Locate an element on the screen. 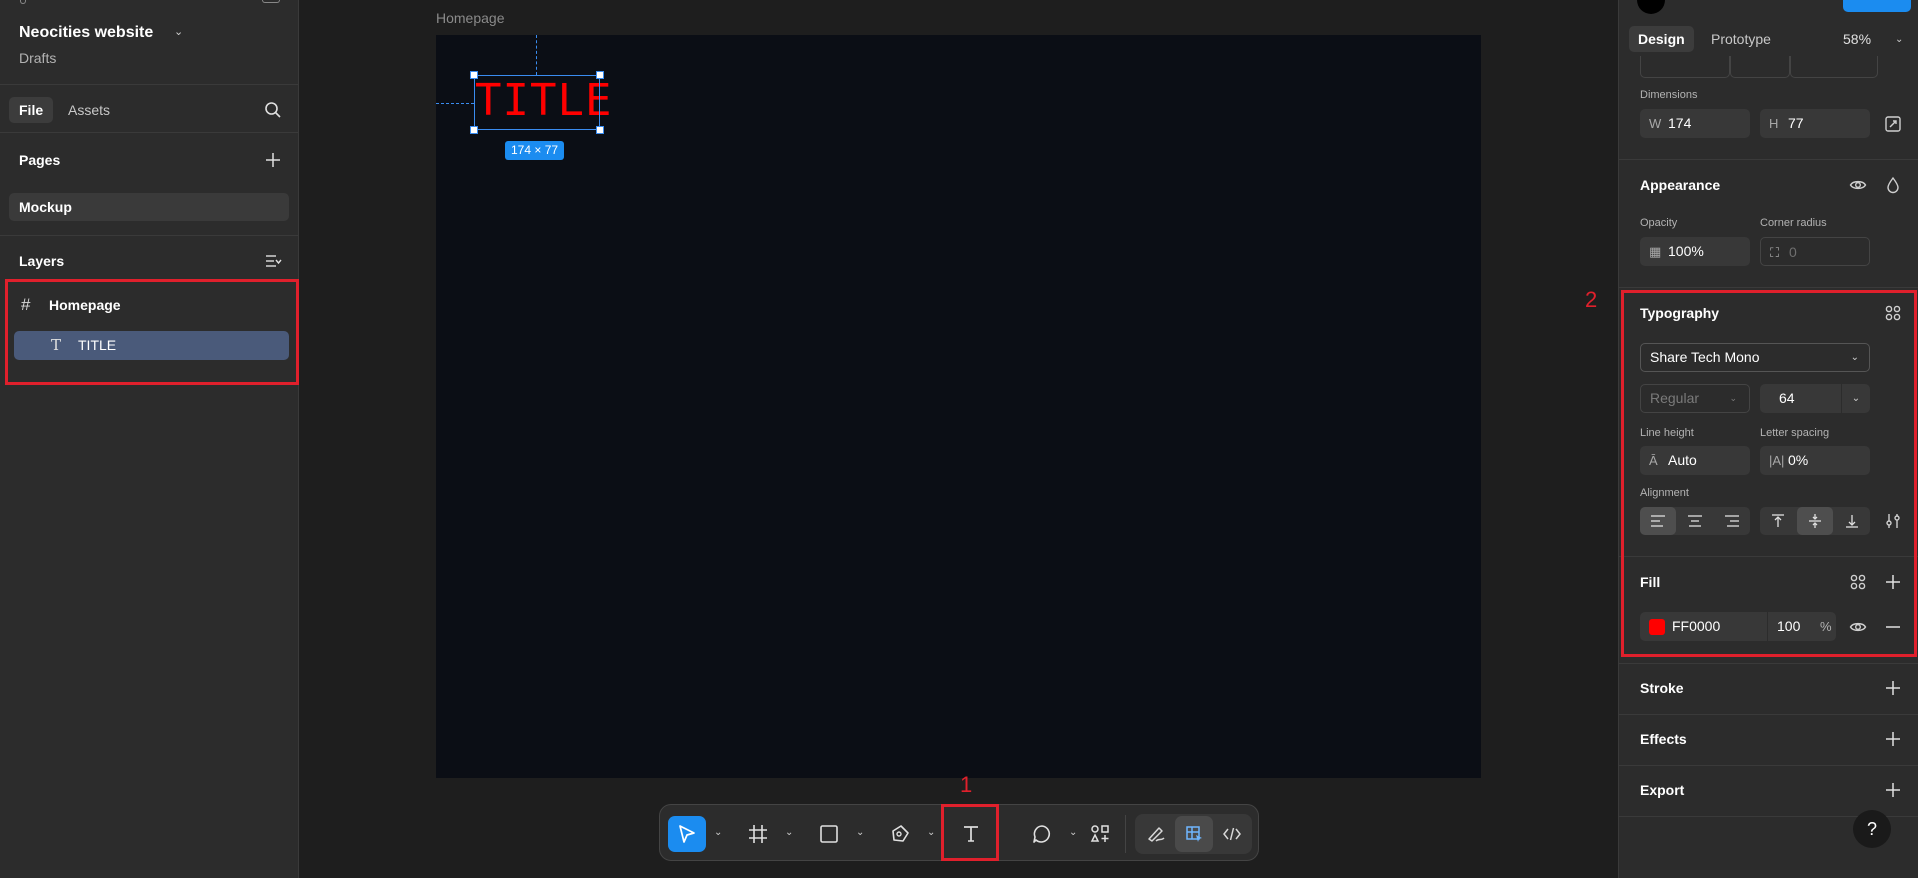 Image resolution: width=1918 pixels, height=878 pixels. tab-design: Design is located at coordinates (1661, 39).